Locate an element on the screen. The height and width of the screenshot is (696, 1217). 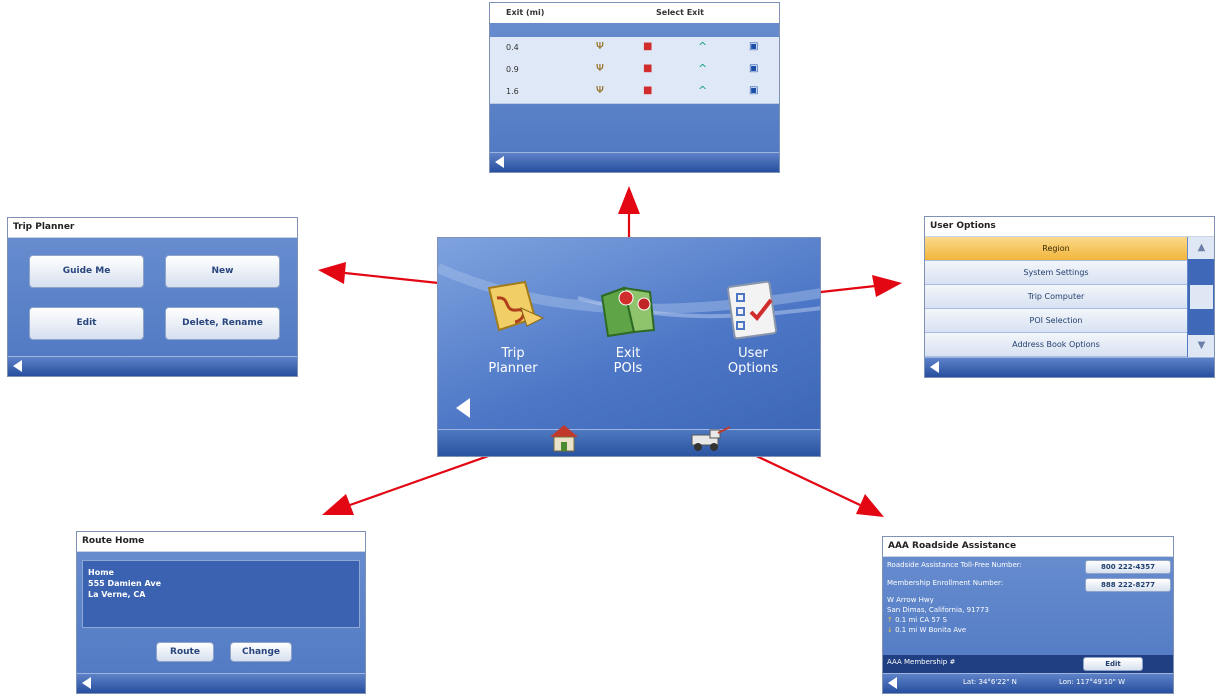
exit-bottom-bar is located at coordinates (634, 162).